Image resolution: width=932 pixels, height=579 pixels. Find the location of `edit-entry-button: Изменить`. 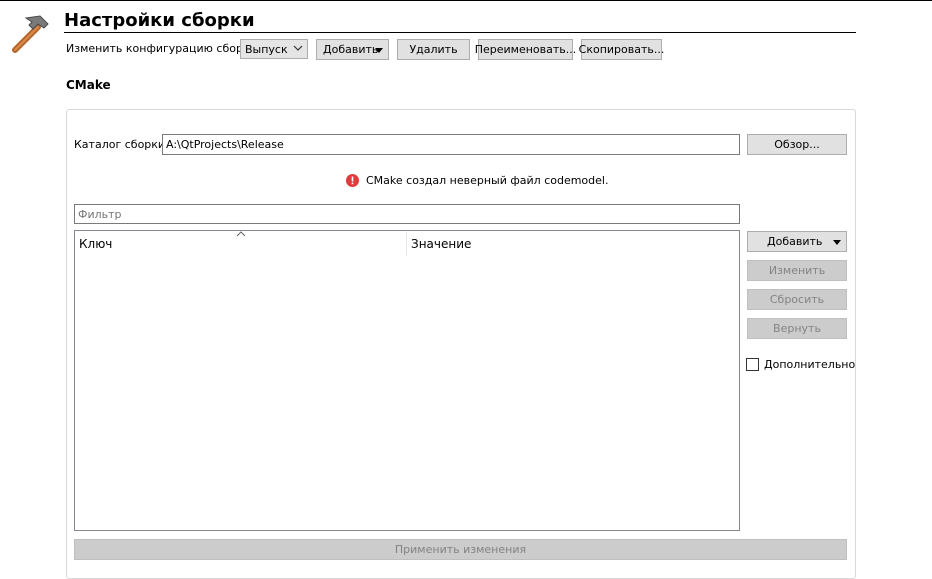

edit-entry-button: Изменить is located at coordinates (797, 270).